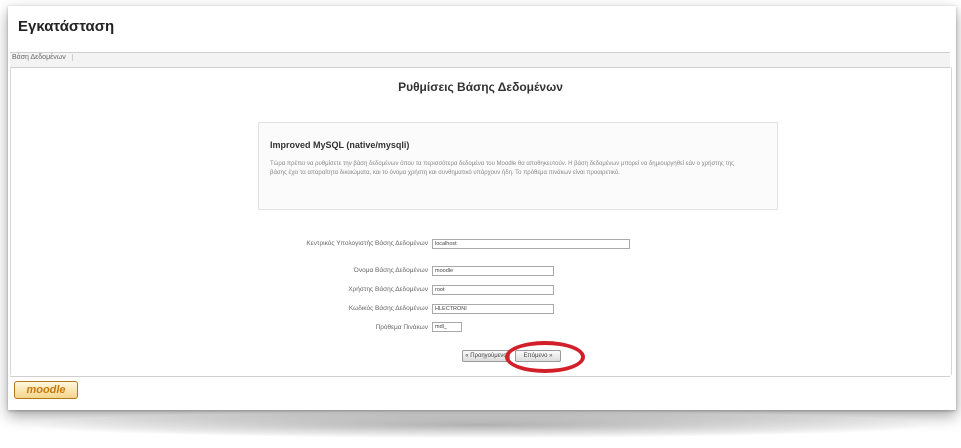 Image resolution: width=961 pixels, height=448 pixels. What do you see at coordinates (480, 60) in the screenshot?
I see `breadcrumb-bar` at bounding box center [480, 60].